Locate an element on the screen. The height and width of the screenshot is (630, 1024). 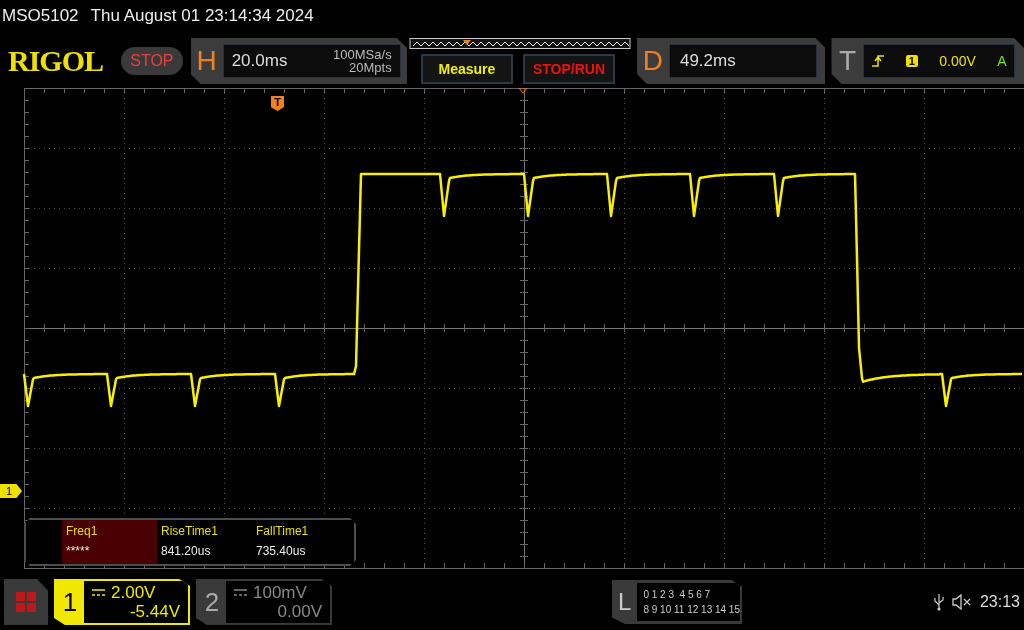
model-name: MSO5102 is located at coordinates (40, 16).